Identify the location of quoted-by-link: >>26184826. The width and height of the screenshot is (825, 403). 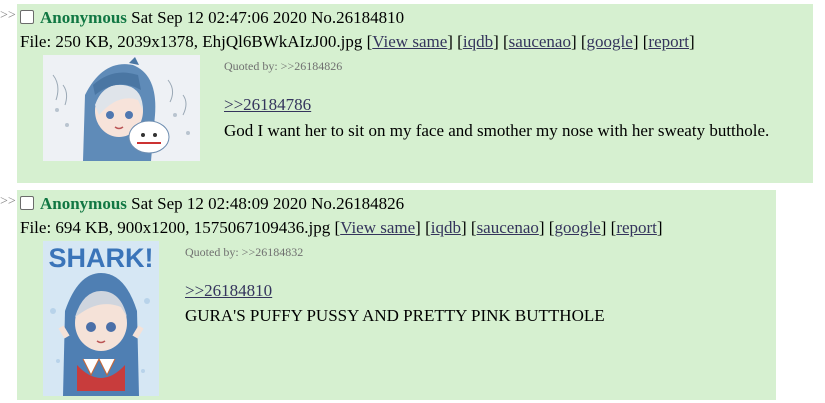
(312, 66).